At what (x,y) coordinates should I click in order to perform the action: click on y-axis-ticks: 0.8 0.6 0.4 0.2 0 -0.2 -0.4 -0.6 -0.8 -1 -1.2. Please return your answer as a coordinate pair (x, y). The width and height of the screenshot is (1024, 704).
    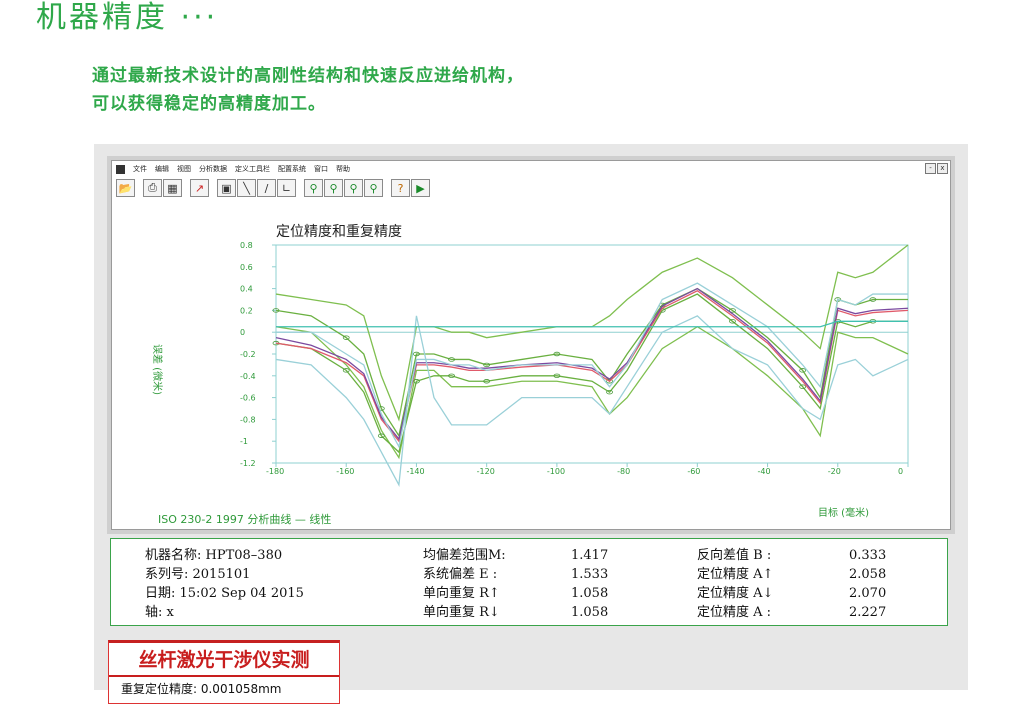
    Looking at the image, I should click on (258, 354).